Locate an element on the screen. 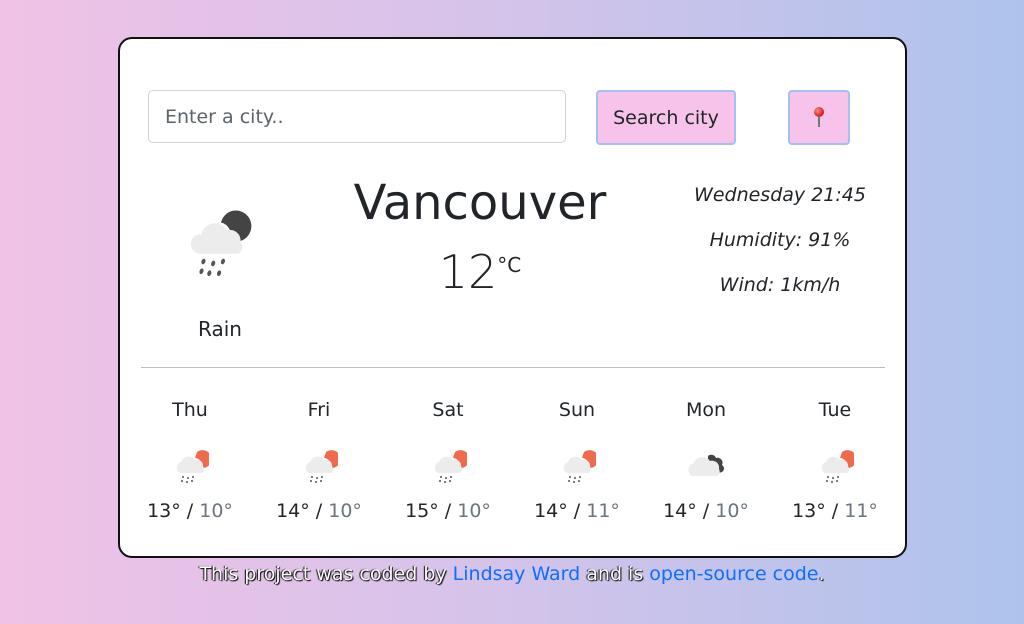 This screenshot has width=1024, height=624. forecast-day: Sat 15° / 10° is located at coordinates (448, 459).